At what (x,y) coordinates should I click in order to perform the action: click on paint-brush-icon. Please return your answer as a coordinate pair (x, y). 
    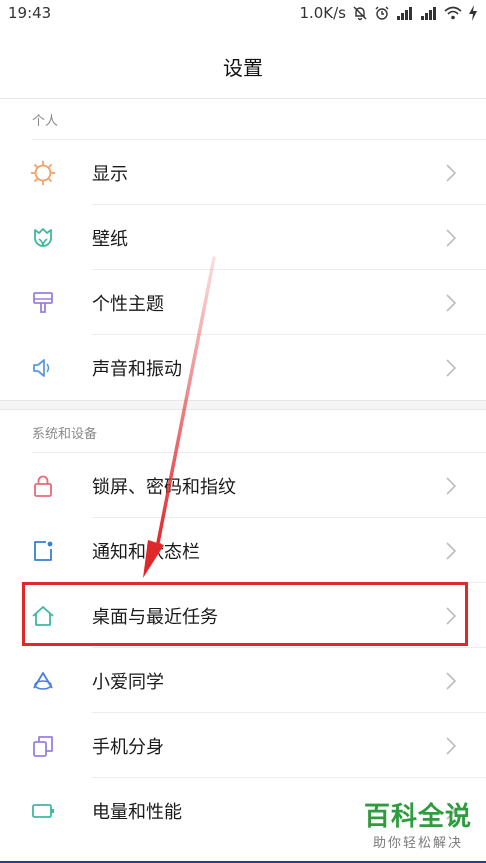
    Looking at the image, I should click on (43, 303).